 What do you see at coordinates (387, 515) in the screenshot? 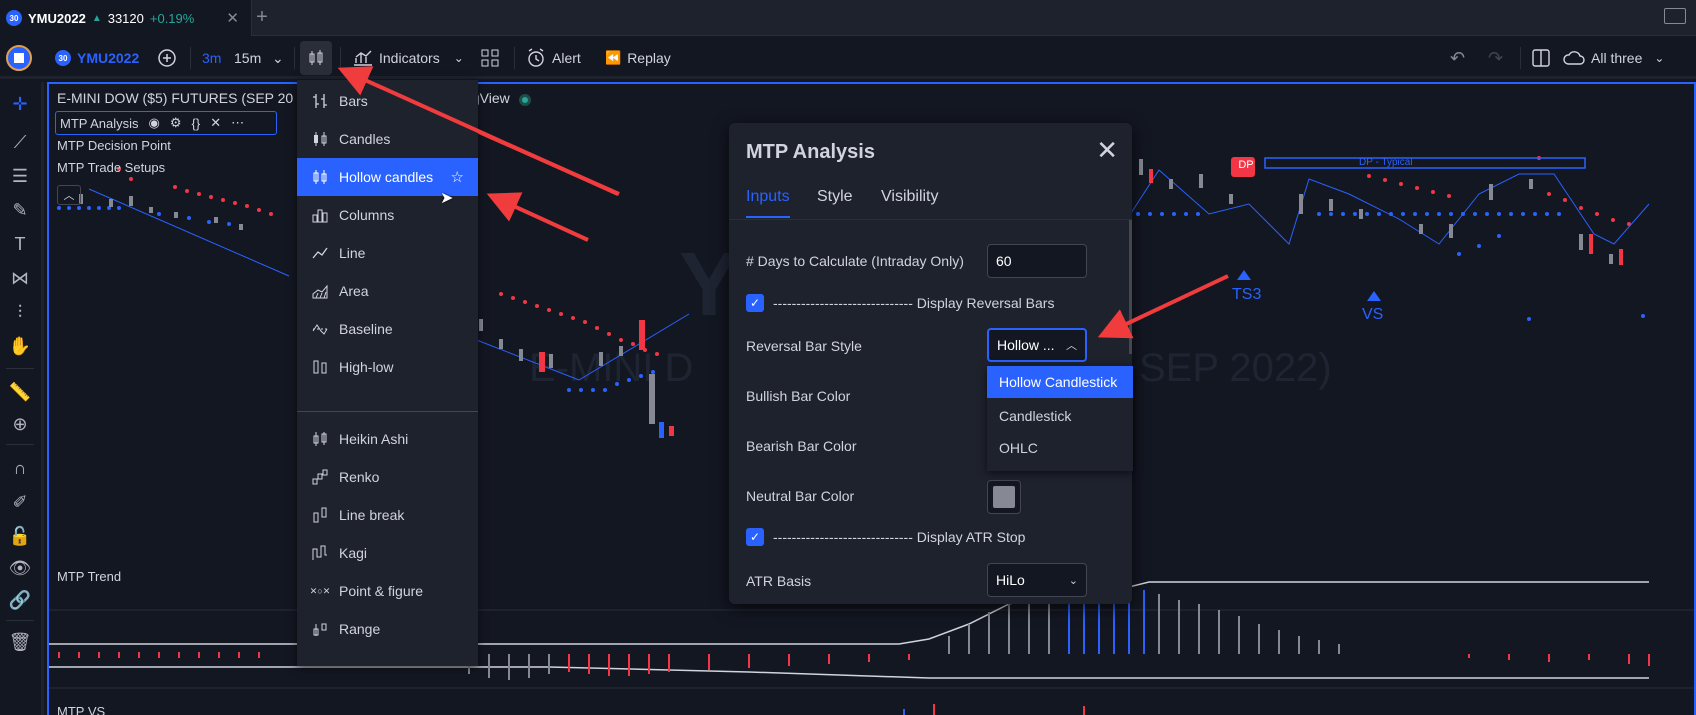
I see `chart-type-line-break: Line break` at bounding box center [387, 515].